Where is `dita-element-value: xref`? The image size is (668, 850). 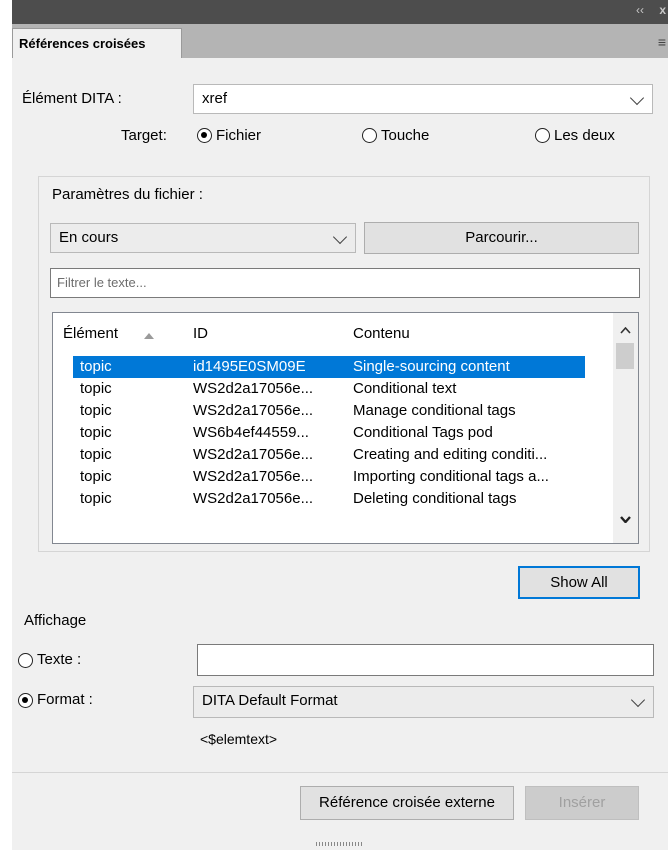 dita-element-value: xref is located at coordinates (215, 98).